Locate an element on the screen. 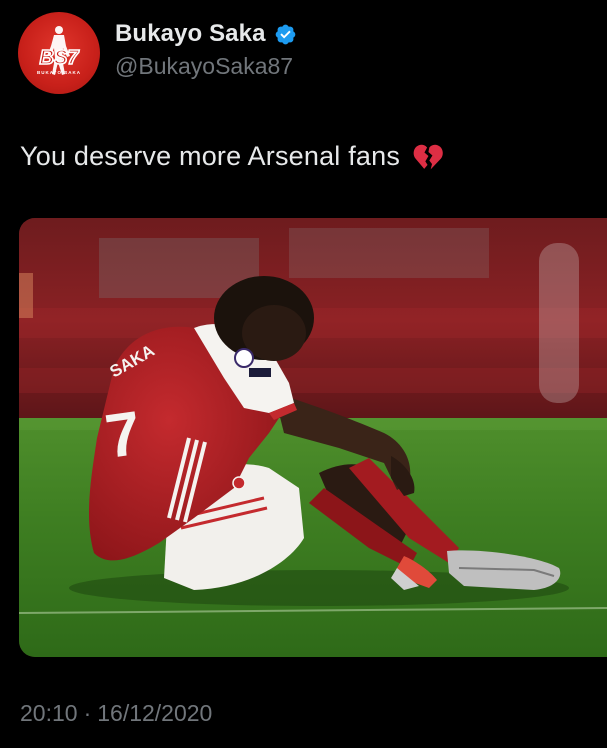 The width and height of the screenshot is (607, 748). tweet-body: You deserve more Arsenal fans is located at coordinates (232, 156).